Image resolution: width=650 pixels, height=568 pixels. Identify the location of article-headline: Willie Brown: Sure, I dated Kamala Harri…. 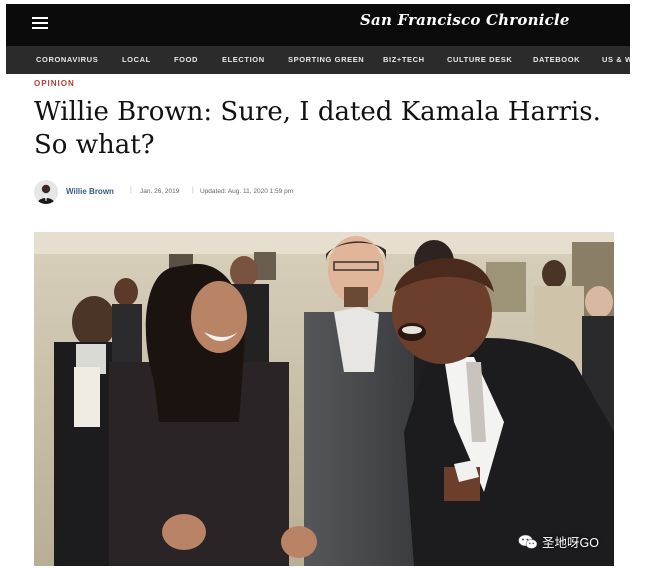
(317, 128).